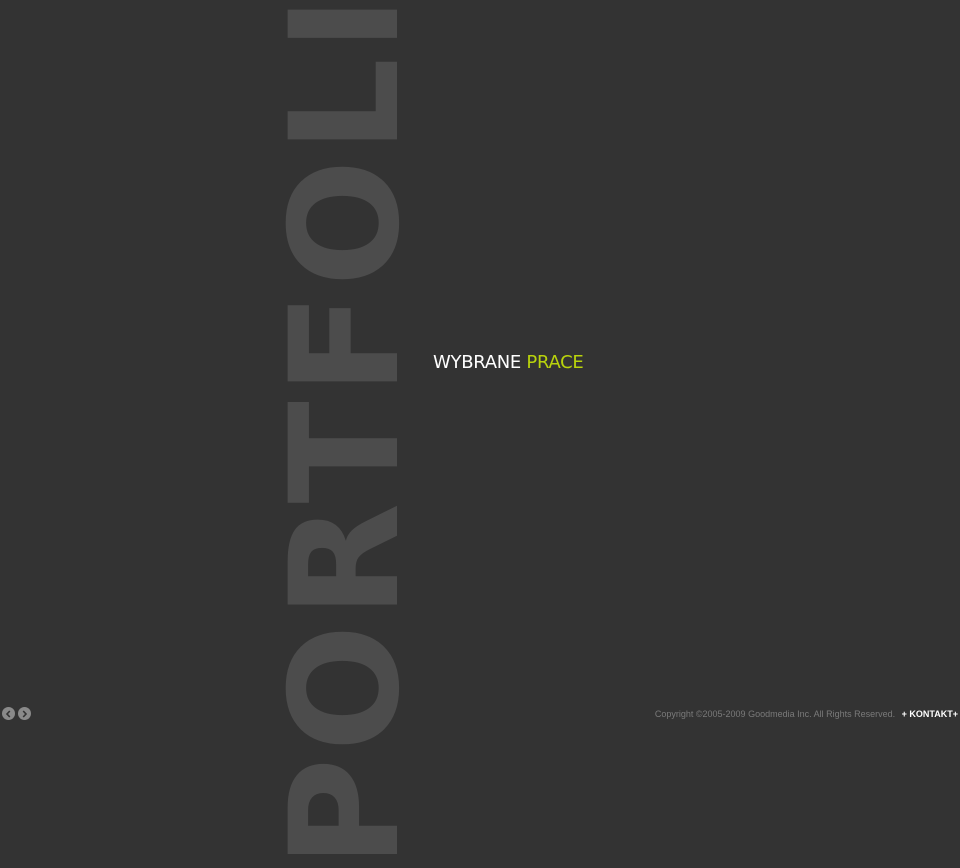 The width and height of the screenshot is (960, 868). What do you see at coordinates (555, 362) in the screenshot?
I see `heading-word-prace: PRACE` at bounding box center [555, 362].